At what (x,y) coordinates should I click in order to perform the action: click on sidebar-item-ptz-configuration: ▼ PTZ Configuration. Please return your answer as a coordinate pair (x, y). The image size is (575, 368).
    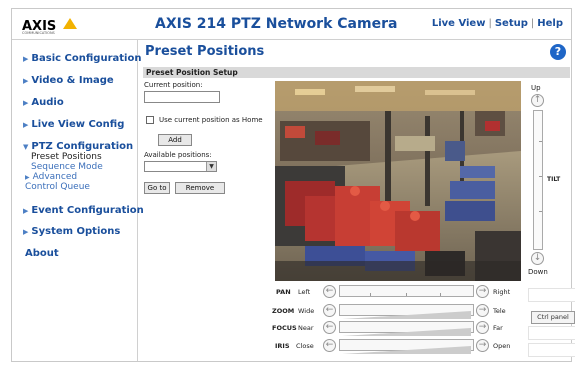
    Looking at the image, I should click on (78, 146).